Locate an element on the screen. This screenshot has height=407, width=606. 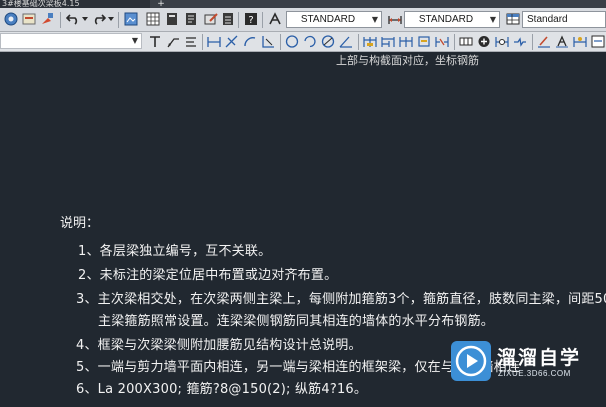
dim-text-edit-icon is located at coordinates (562, 41).